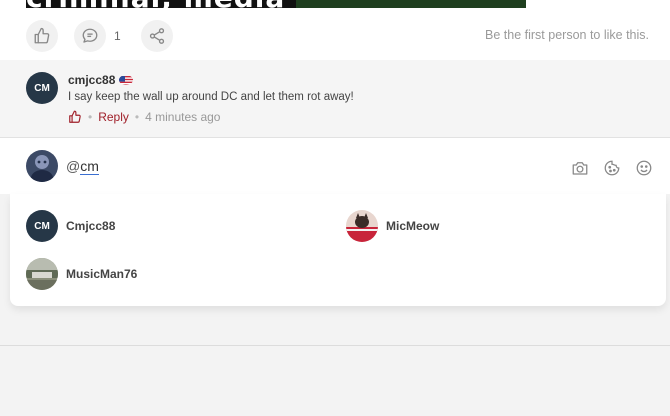  I want to click on share-button, so click(156, 36).